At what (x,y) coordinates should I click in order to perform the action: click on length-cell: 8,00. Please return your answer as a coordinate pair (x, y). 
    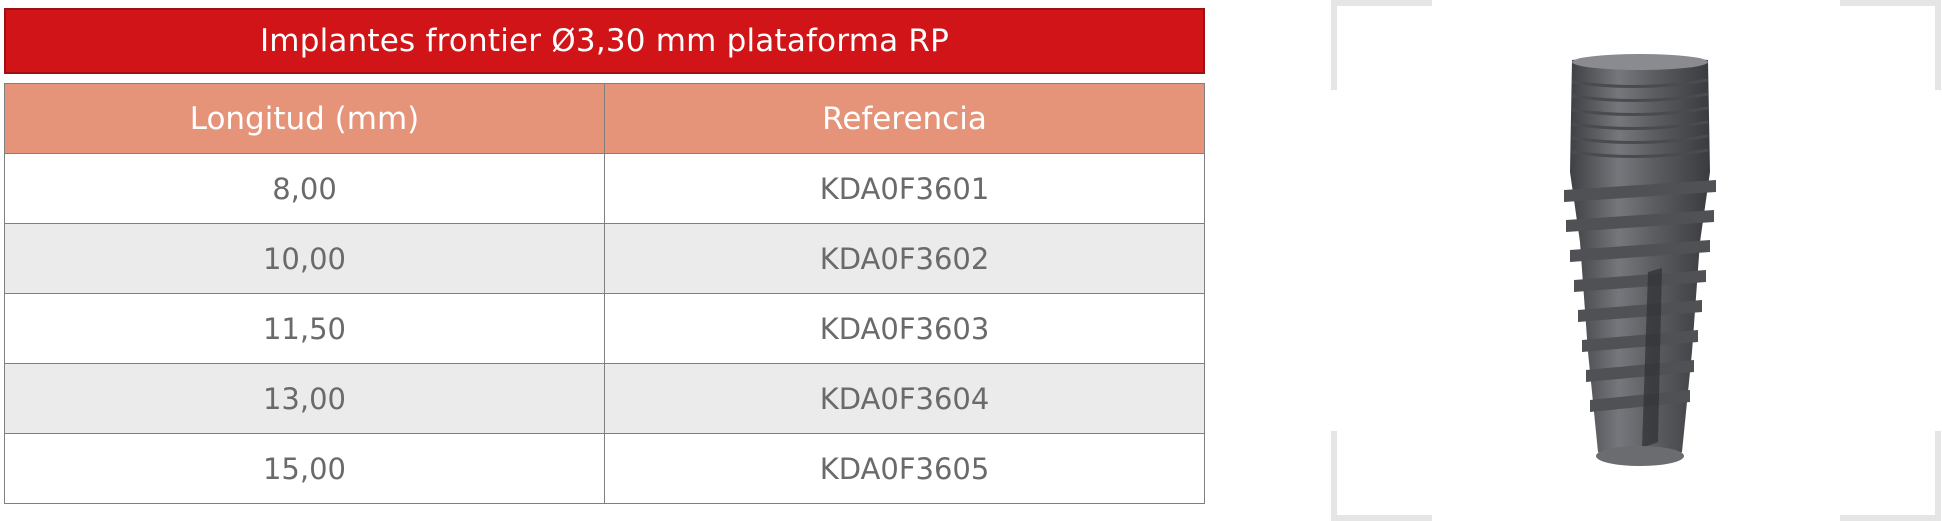
    Looking at the image, I should click on (304, 188).